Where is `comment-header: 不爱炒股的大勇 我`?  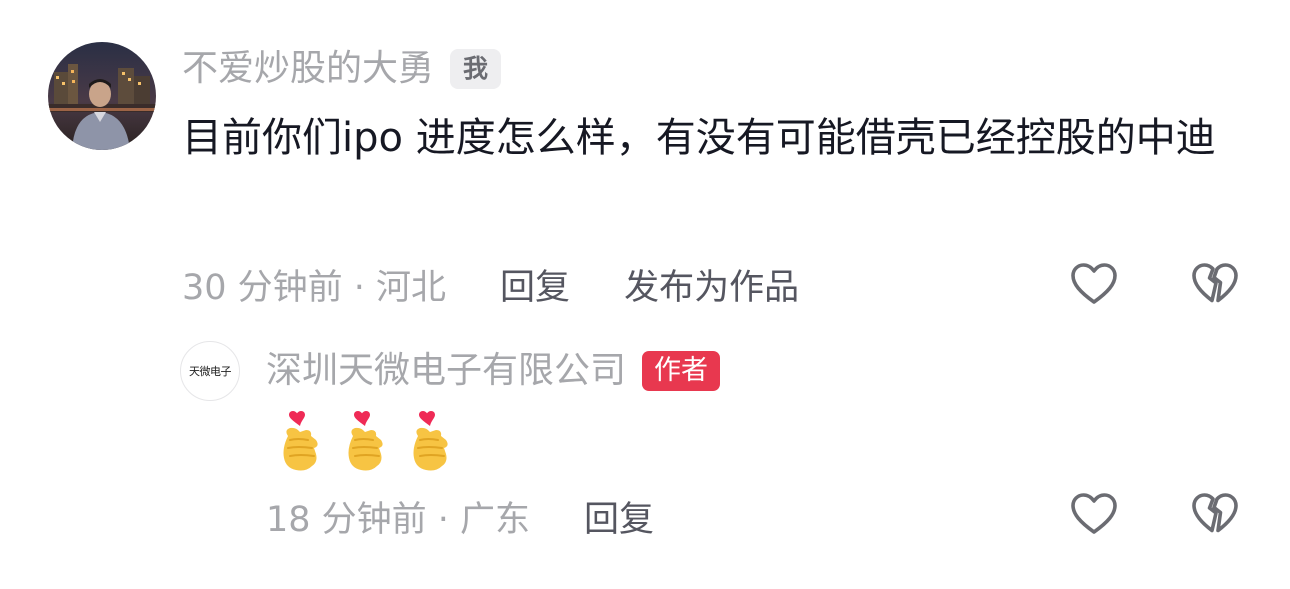
comment-header: 不爱炒股的大勇 我 is located at coordinates (342, 69).